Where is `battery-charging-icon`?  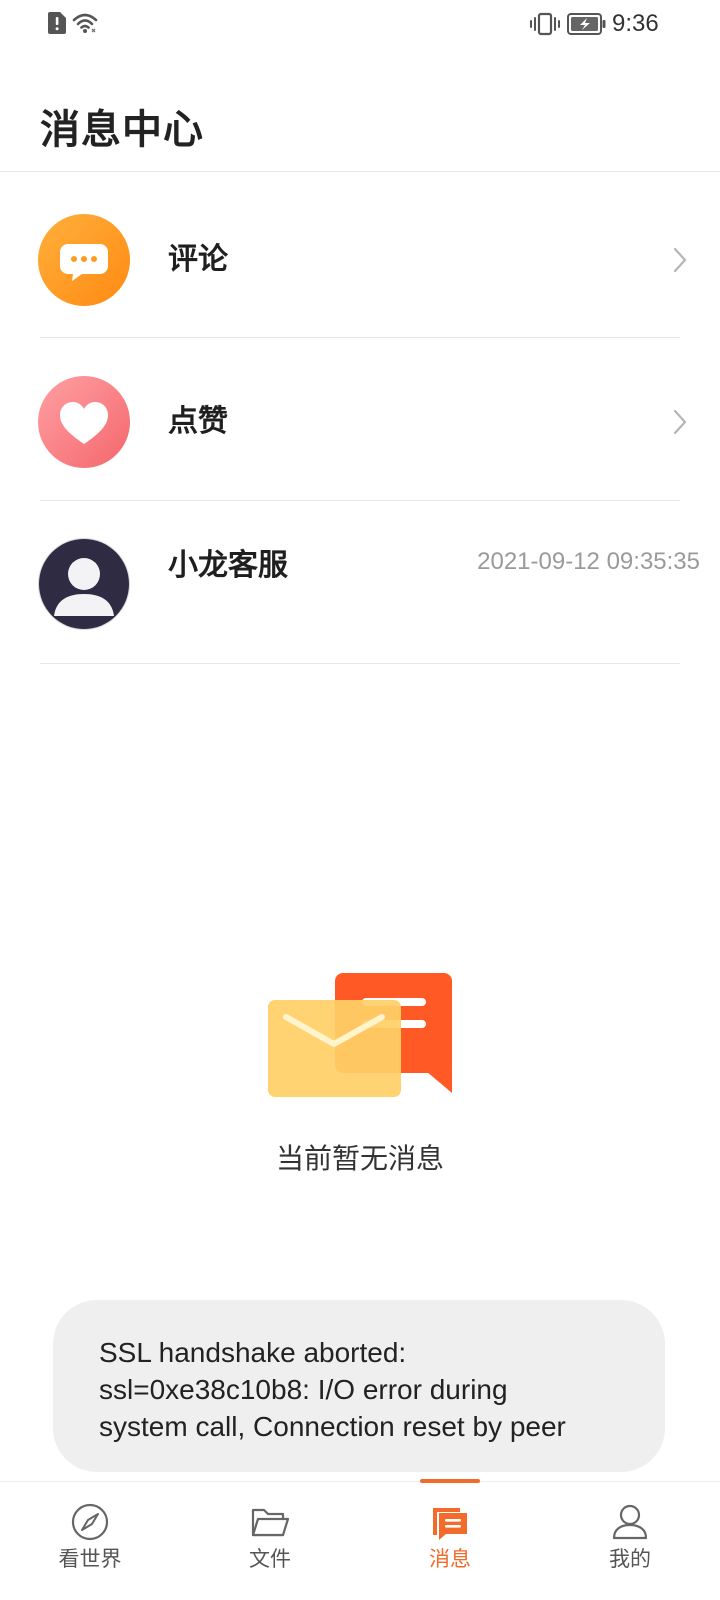
battery-charging-icon is located at coordinates (586, 24).